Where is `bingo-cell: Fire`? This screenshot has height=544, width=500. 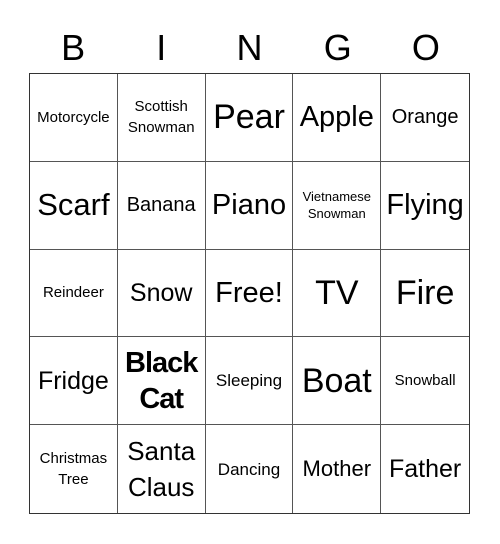 bingo-cell: Fire is located at coordinates (425, 294).